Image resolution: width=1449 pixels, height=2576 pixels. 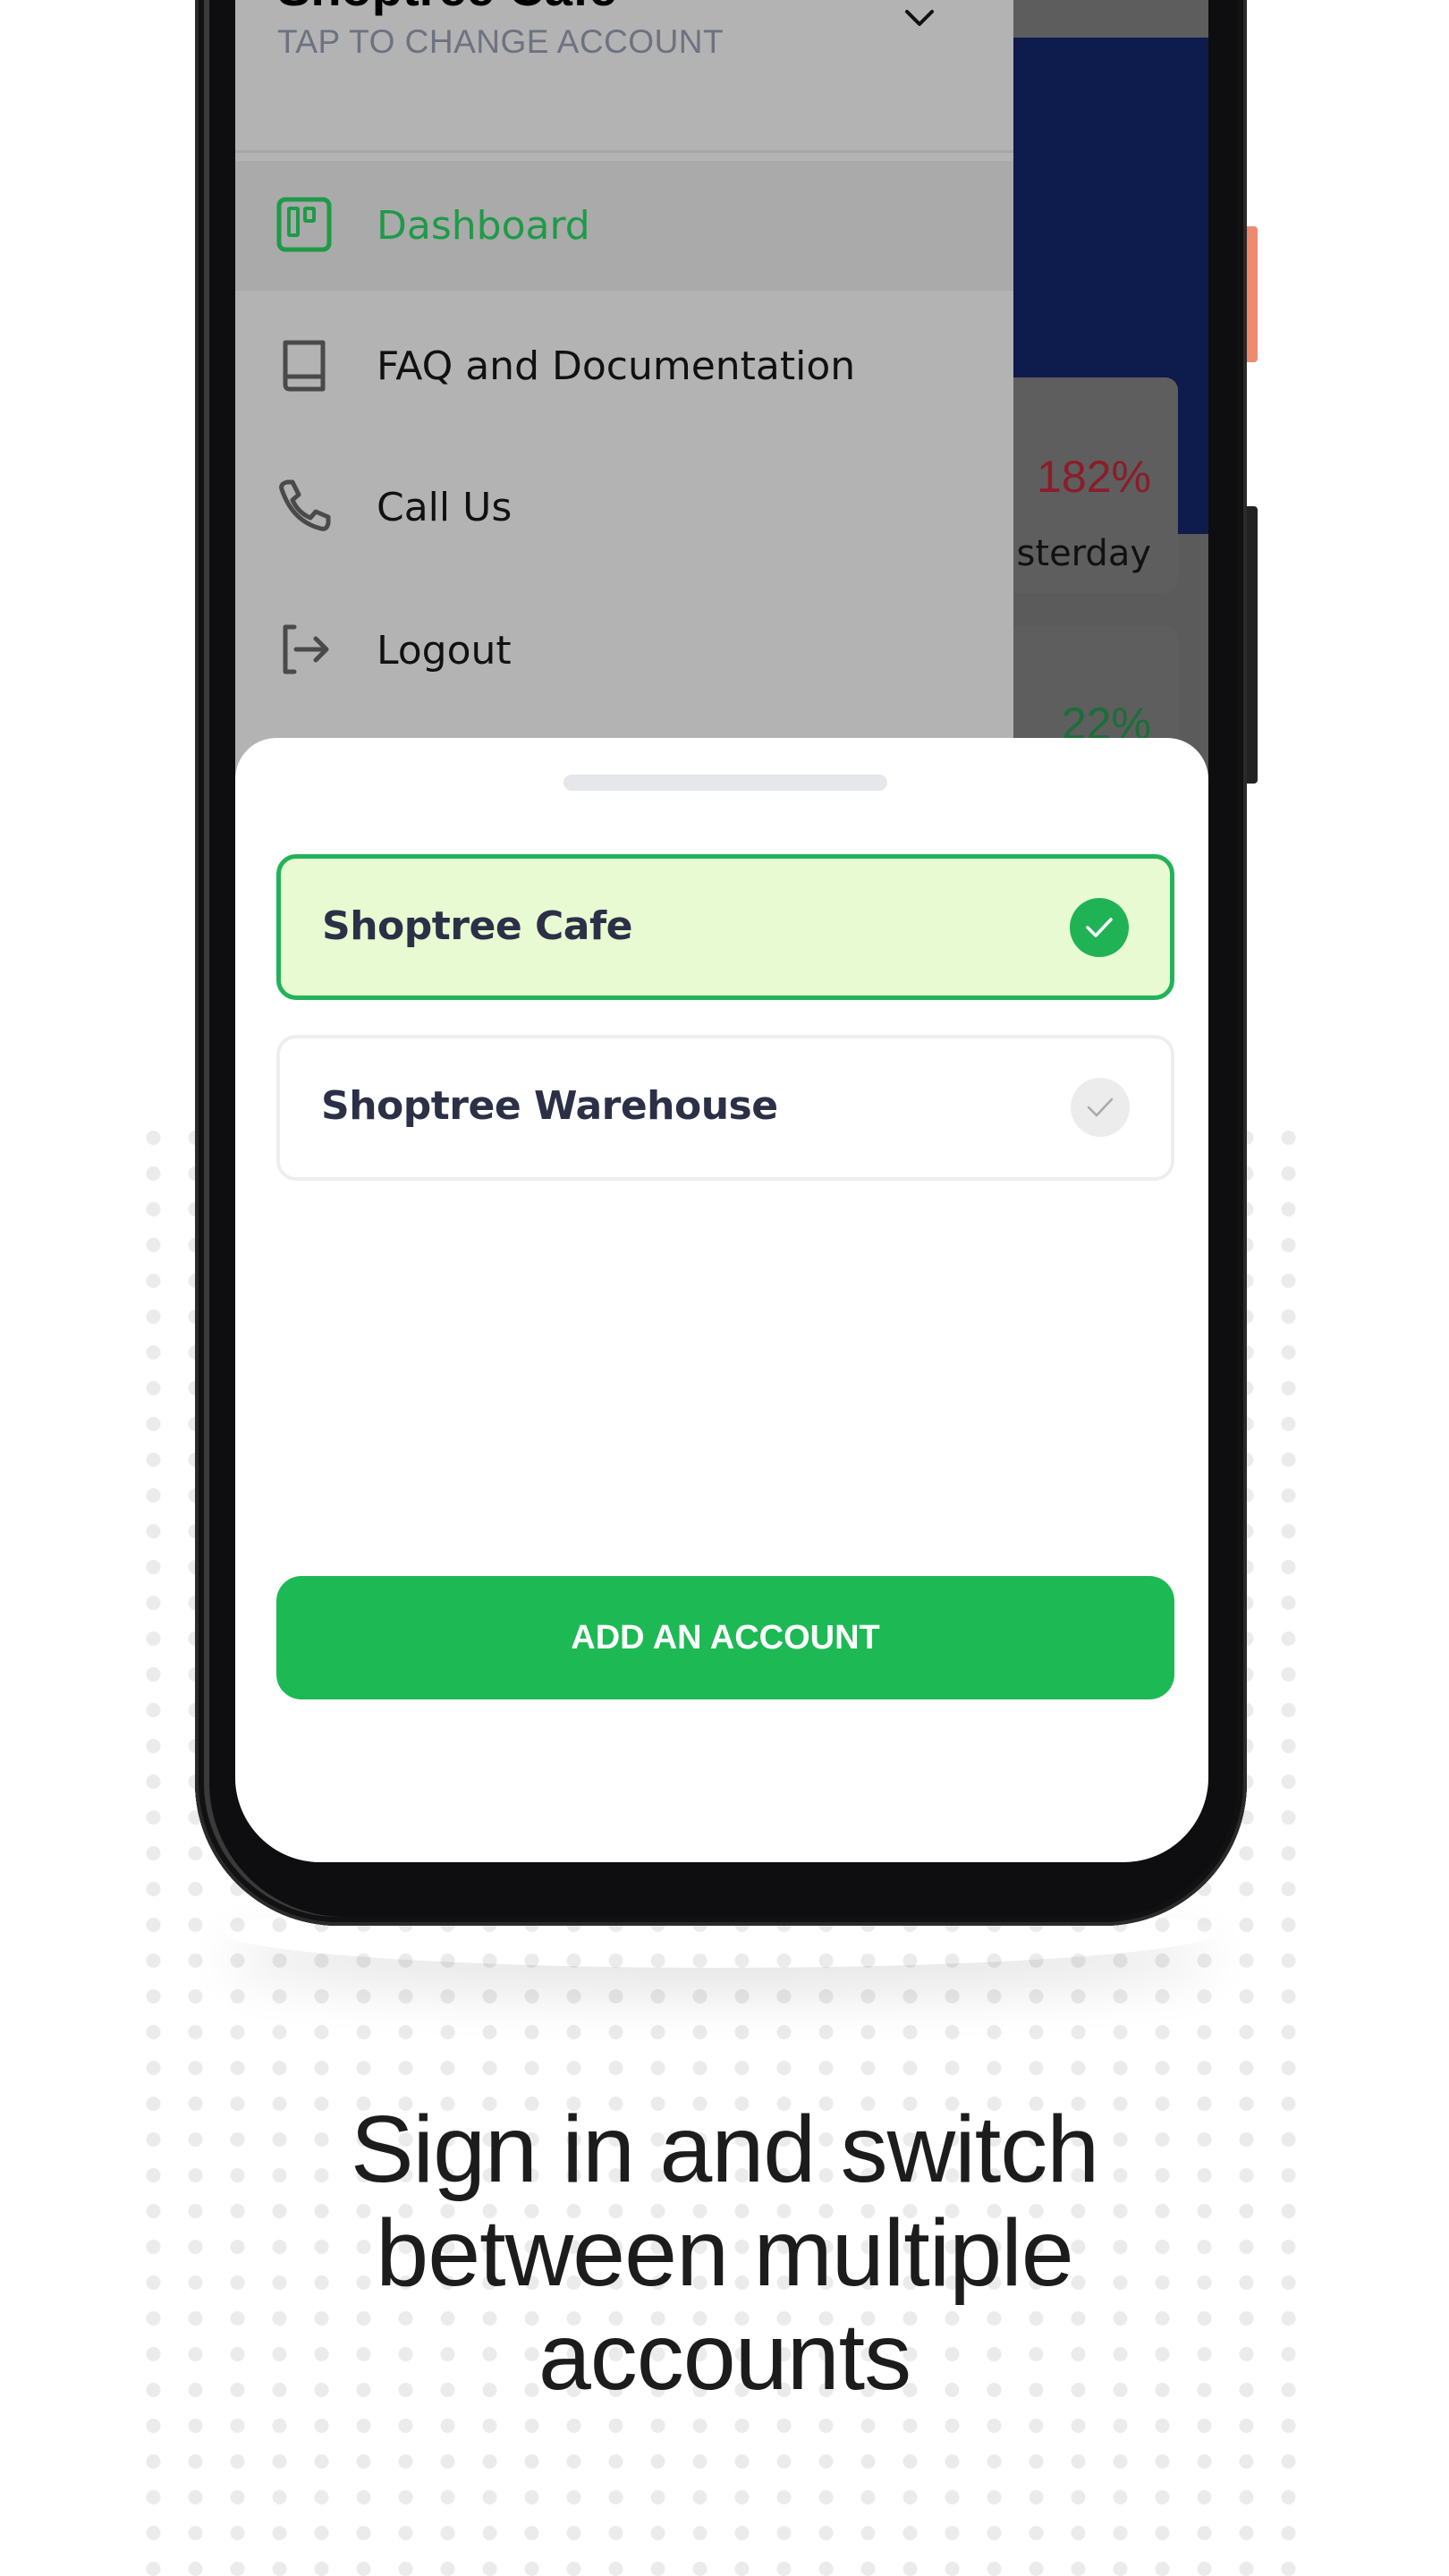 What do you see at coordinates (624, 226) in the screenshot?
I see `sidebar-item-dashboard: Dashboard` at bounding box center [624, 226].